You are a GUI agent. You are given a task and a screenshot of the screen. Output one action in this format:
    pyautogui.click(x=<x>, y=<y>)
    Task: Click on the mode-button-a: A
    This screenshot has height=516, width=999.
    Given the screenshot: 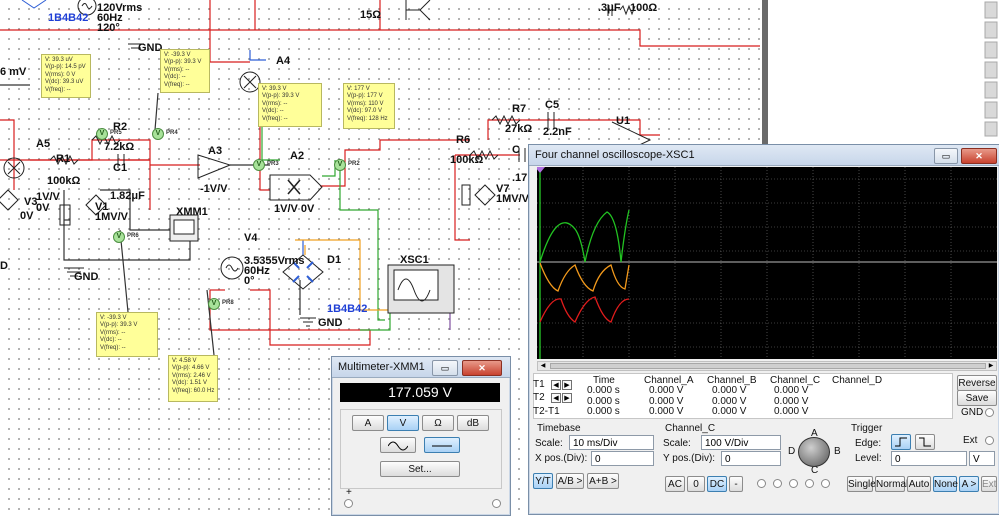 What is the action you would take?
    pyautogui.click(x=368, y=423)
    